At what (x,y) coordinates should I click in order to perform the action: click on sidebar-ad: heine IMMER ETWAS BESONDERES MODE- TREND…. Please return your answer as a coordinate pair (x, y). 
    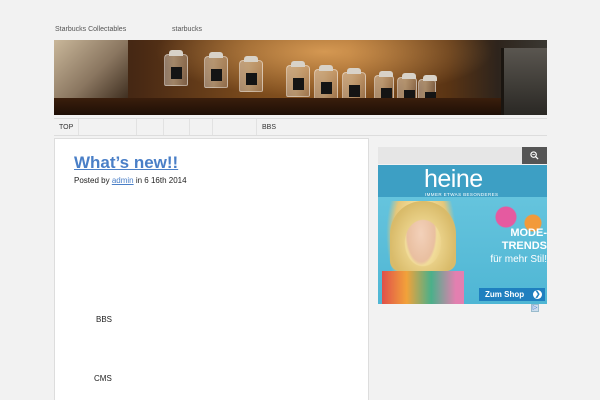
    Looking at the image, I should click on (462, 234).